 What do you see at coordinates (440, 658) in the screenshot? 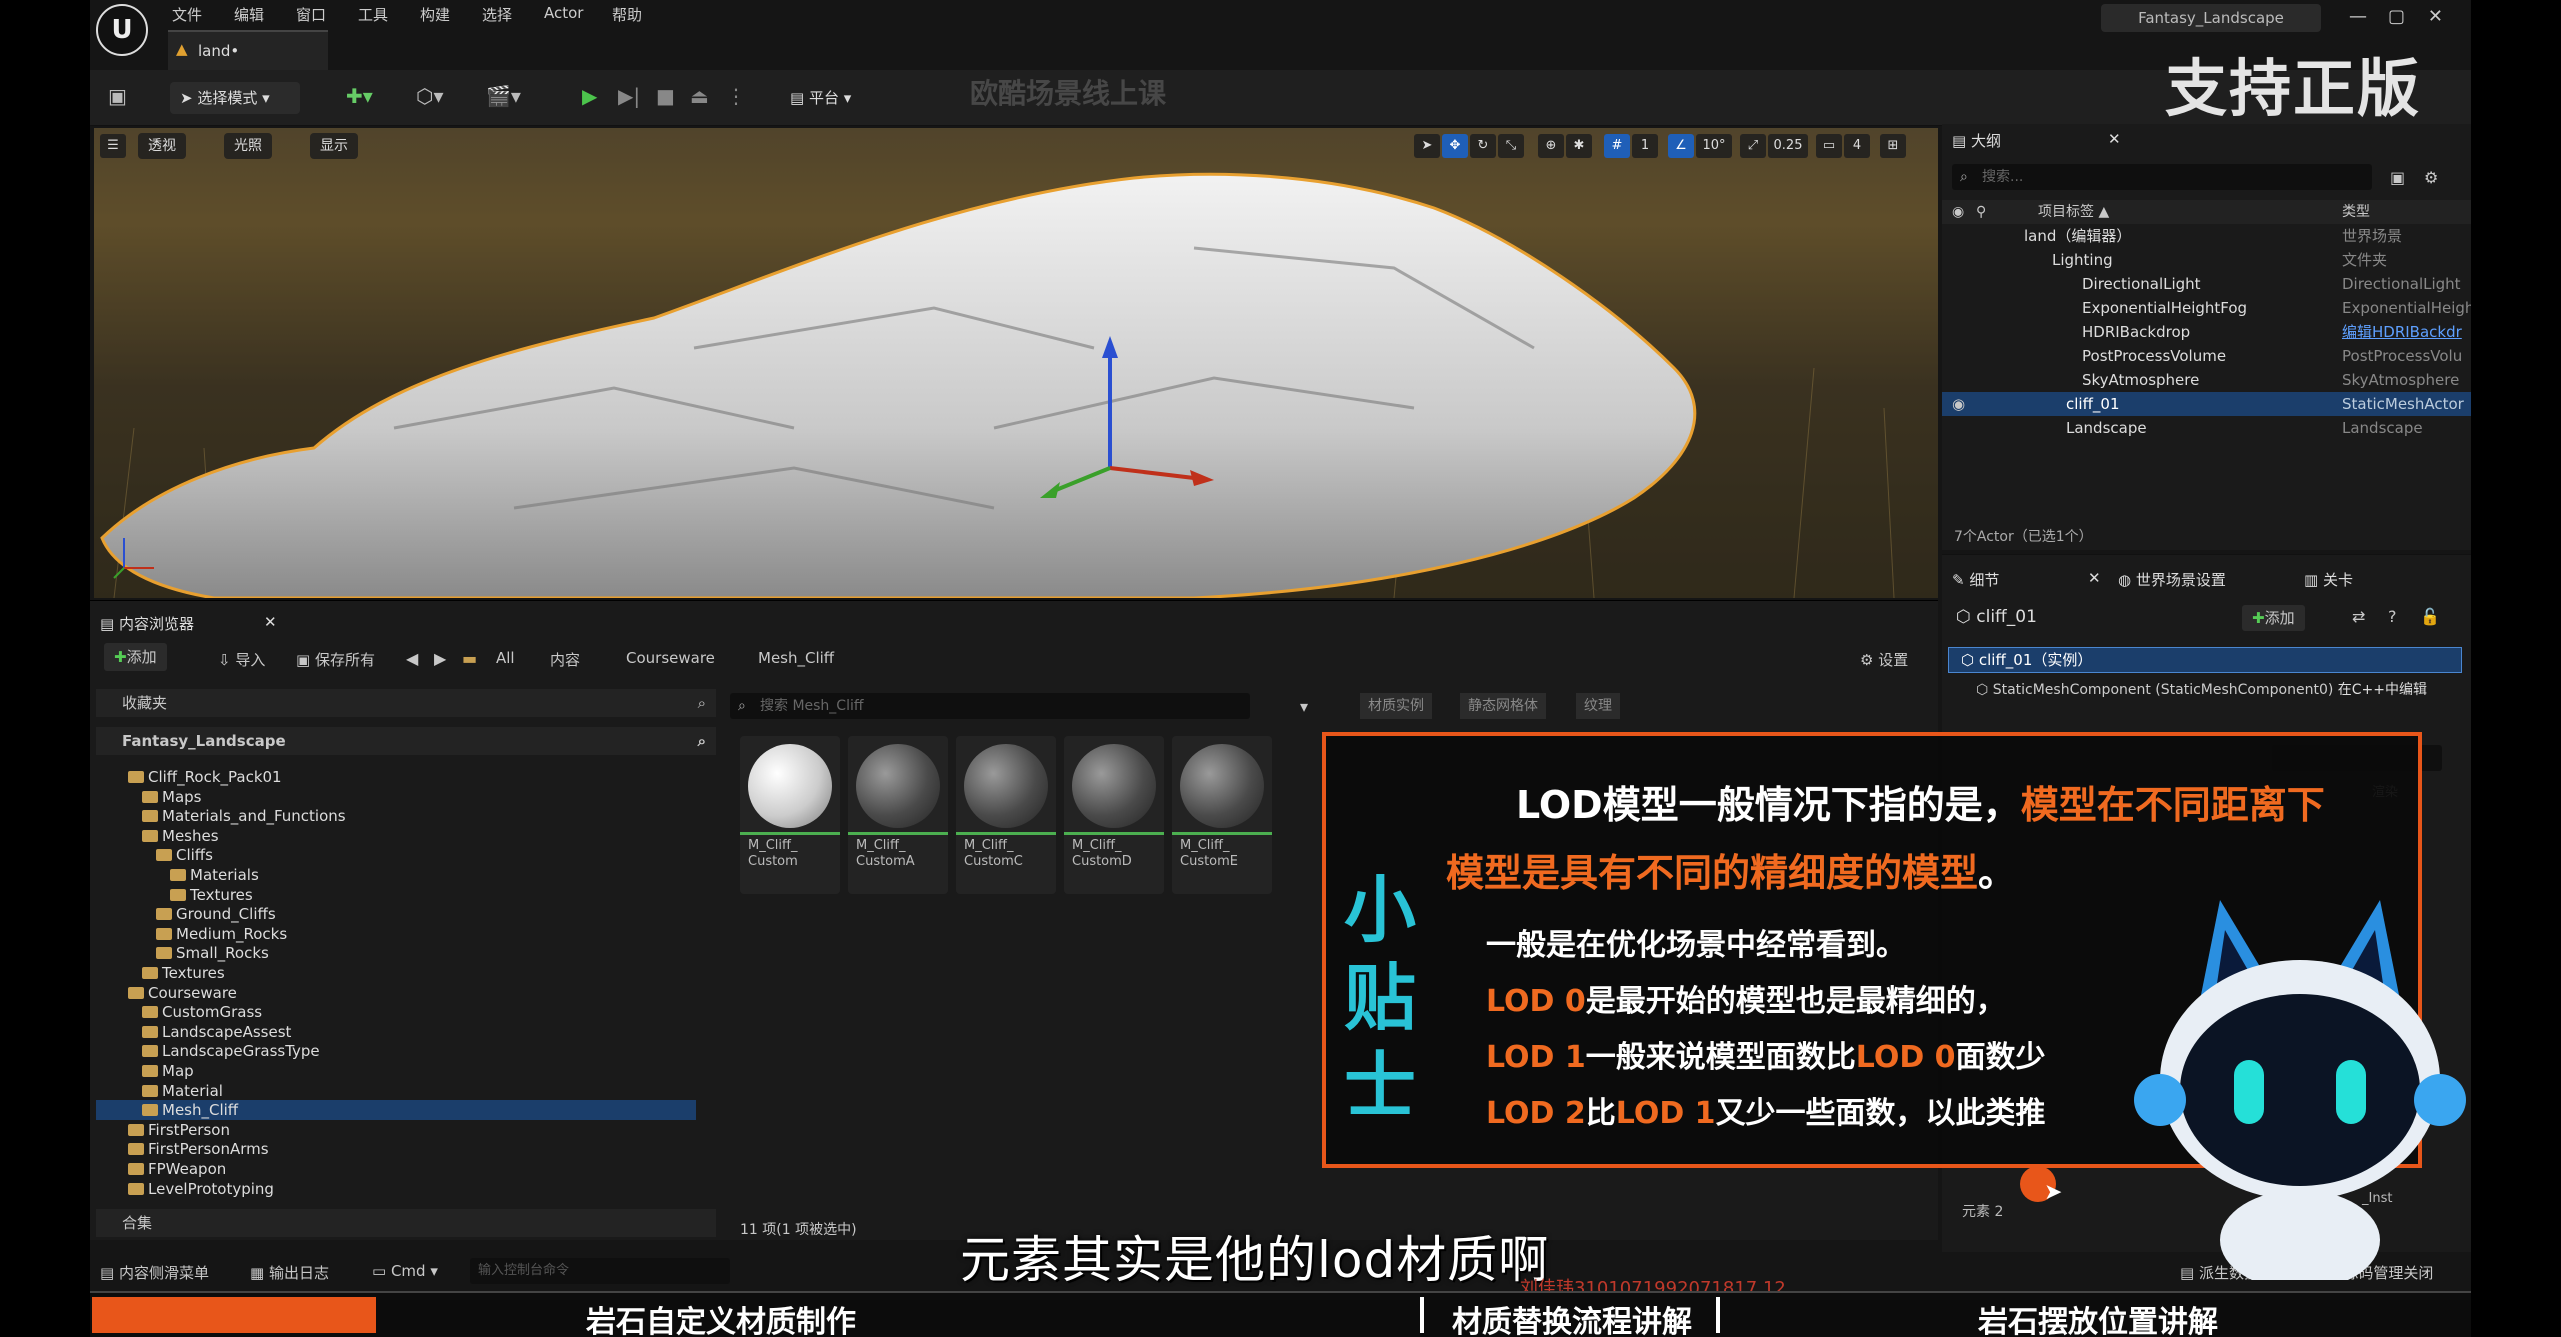
I see `forward-icon: ▶` at bounding box center [440, 658].